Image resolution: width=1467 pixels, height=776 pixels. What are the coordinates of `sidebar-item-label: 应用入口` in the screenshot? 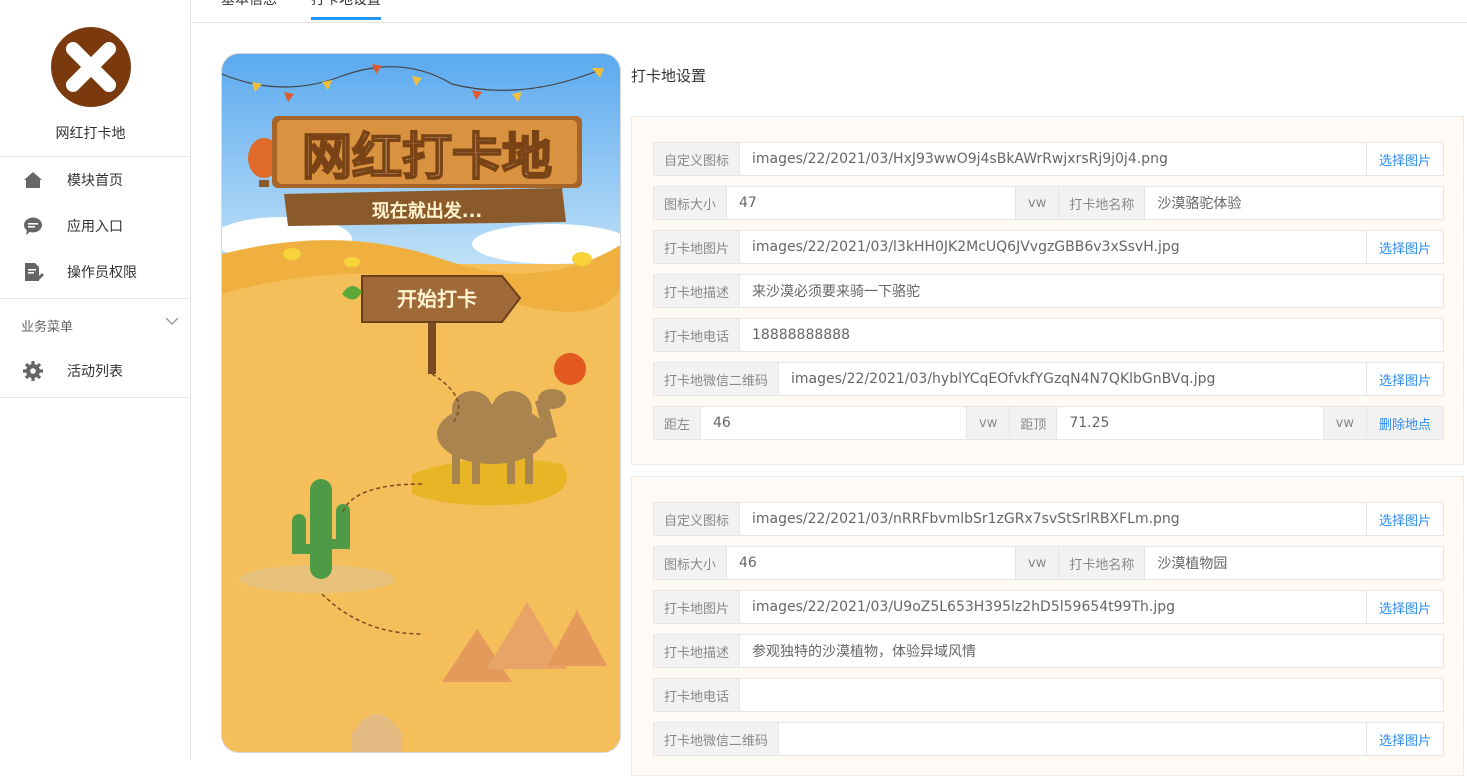 It's located at (95, 227).